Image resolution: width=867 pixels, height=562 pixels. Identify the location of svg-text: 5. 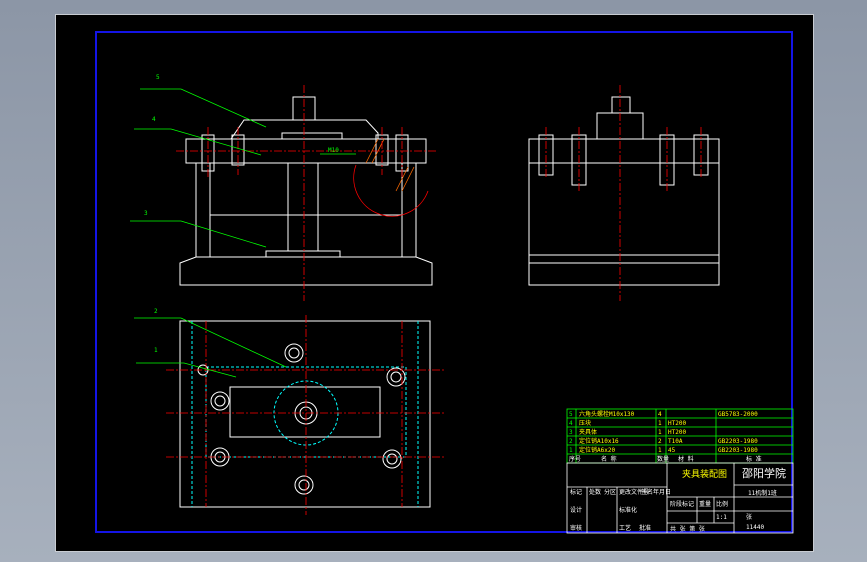
(571, 414).